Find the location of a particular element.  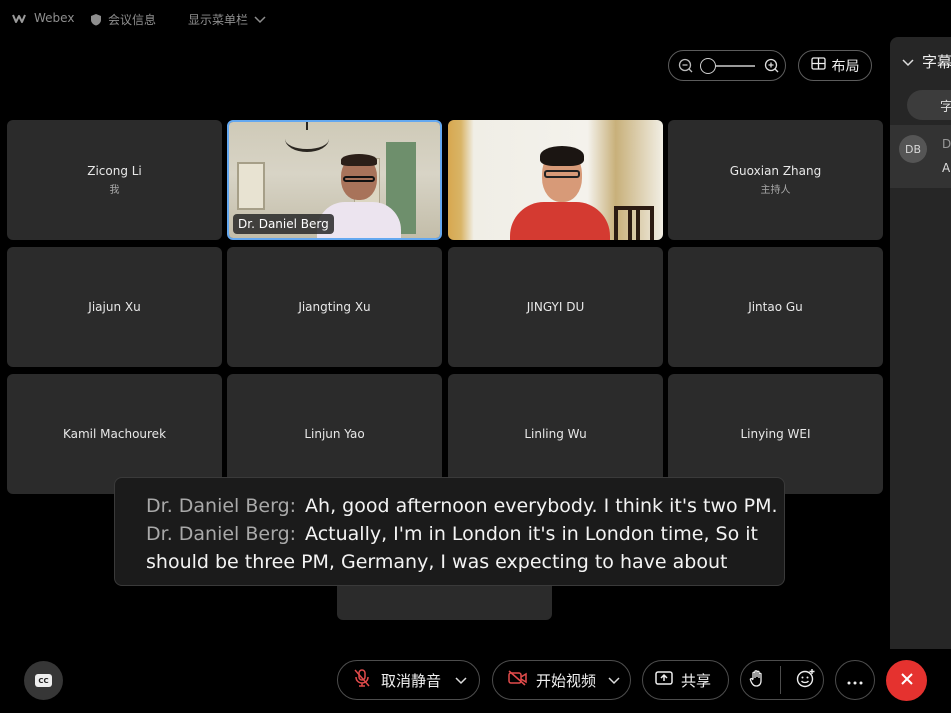

participant-tile-linling-wu: Linling Wu is located at coordinates (555, 434).